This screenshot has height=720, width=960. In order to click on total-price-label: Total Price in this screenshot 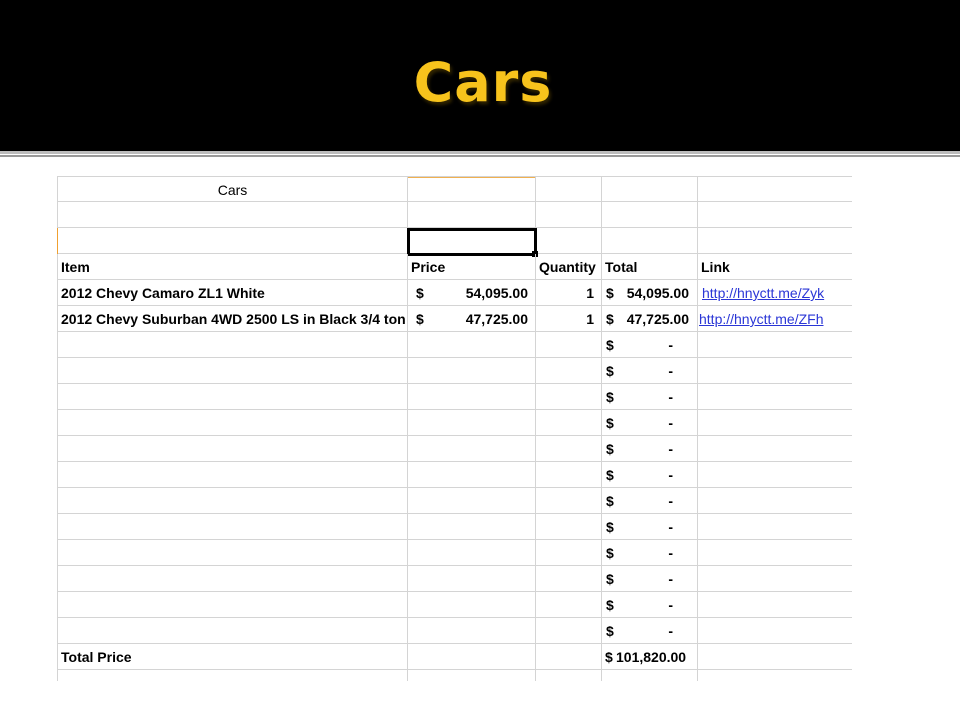, I will do `click(232, 657)`.